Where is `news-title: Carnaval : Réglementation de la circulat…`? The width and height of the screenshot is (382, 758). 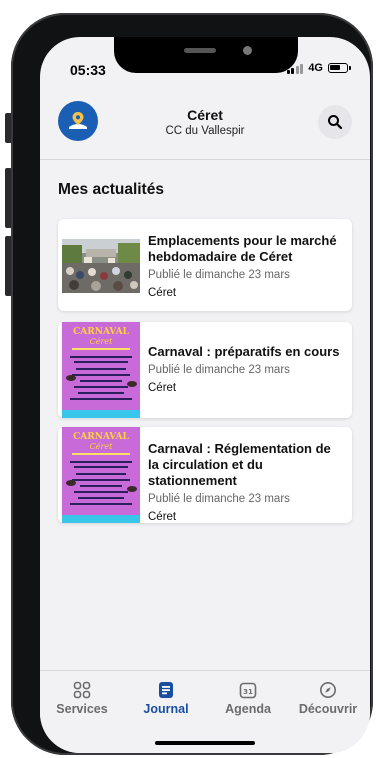 news-title: Carnaval : Réglementation de la circulat… is located at coordinates (239, 464).